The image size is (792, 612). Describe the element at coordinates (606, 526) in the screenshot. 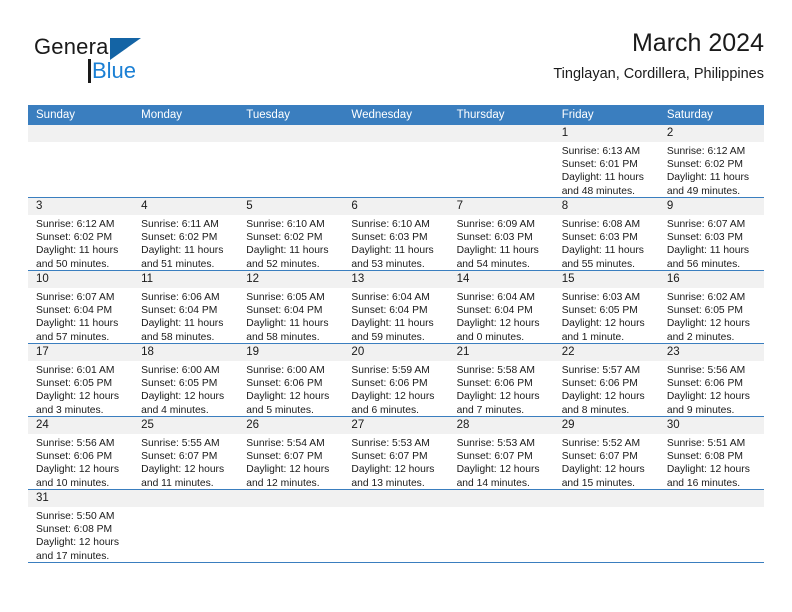

I see `calendar-day-cell-empty` at that location.